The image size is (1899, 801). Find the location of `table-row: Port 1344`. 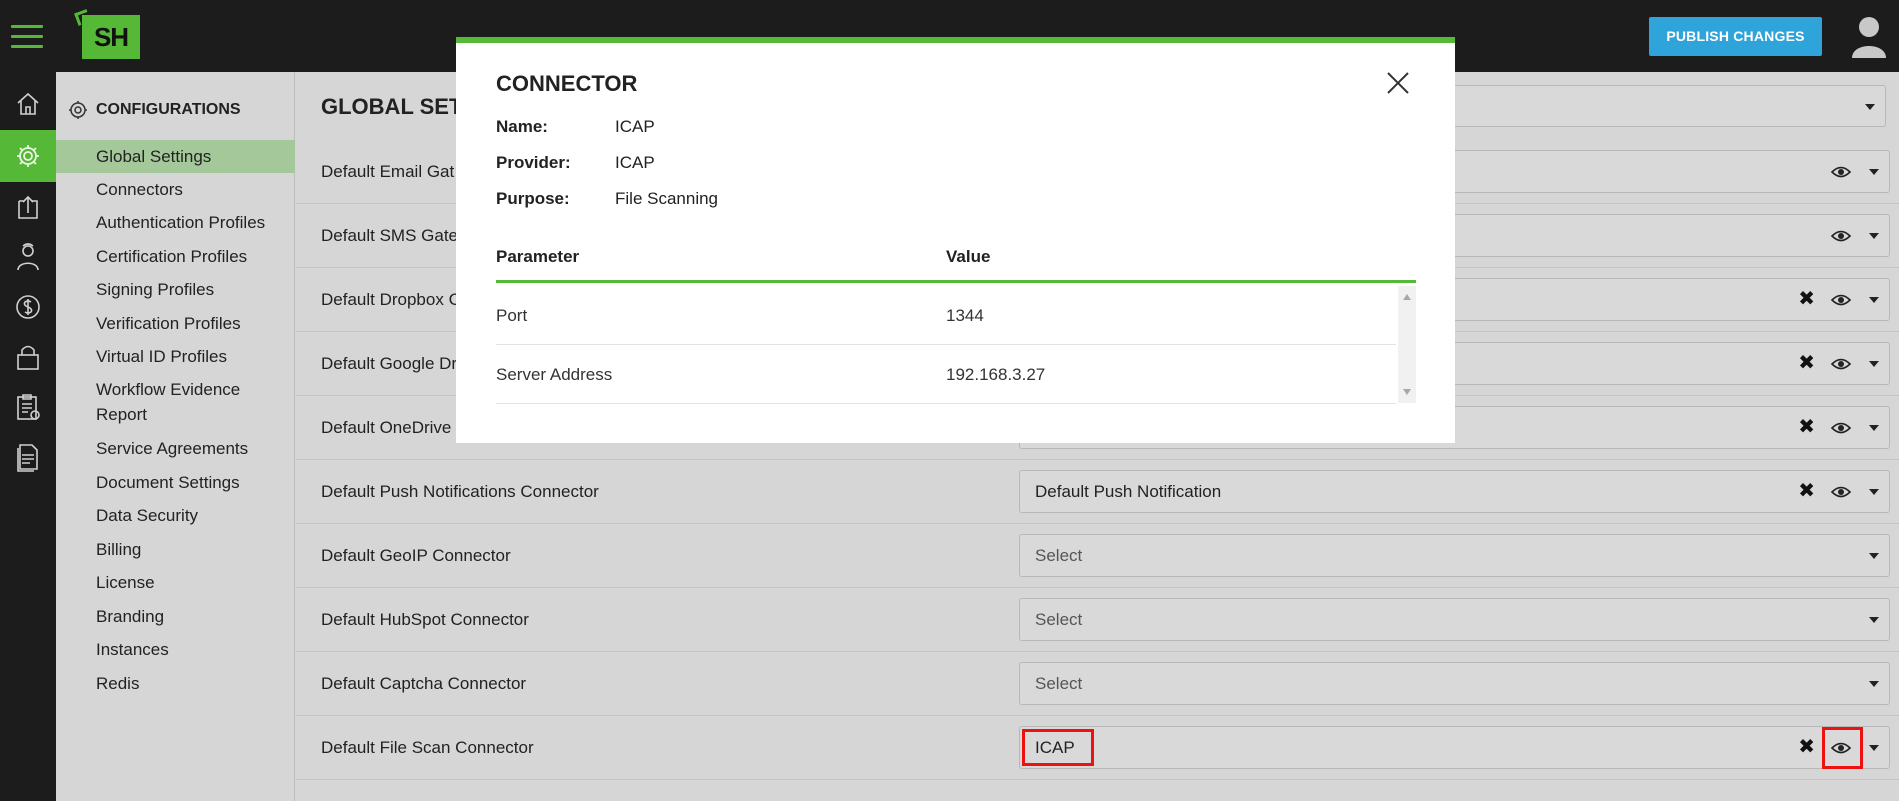

table-row: Port 1344 is located at coordinates (946, 315).